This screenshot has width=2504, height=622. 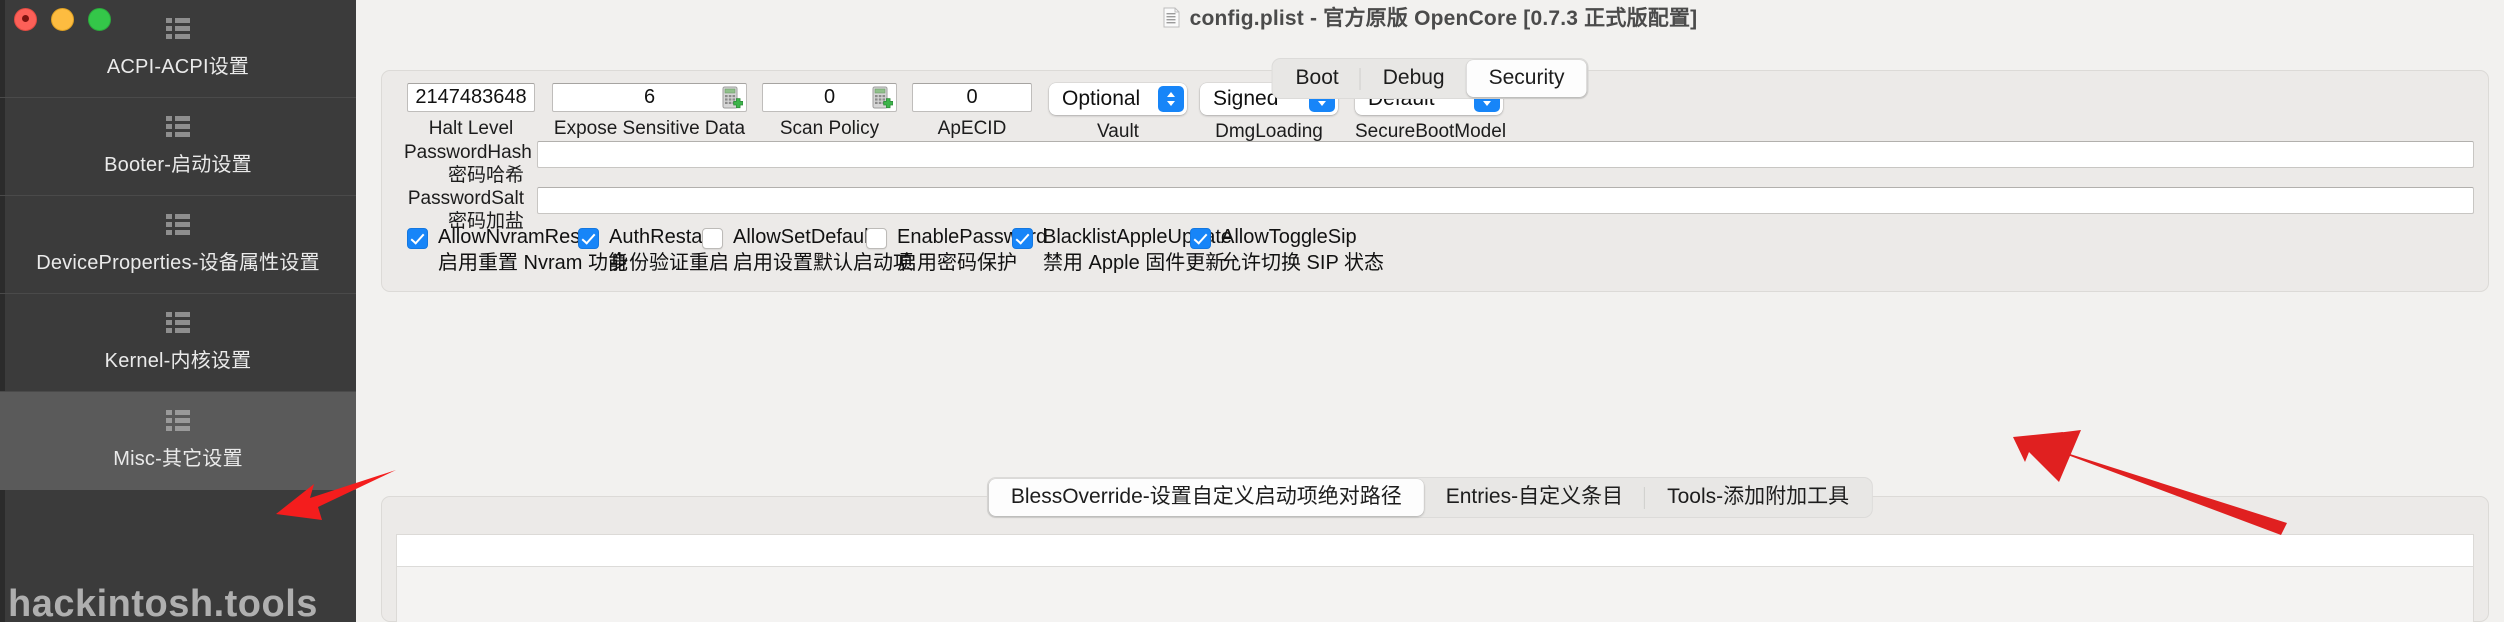 I want to click on checkbox-label-en: AllowToggleSip, so click(x=1289, y=237).